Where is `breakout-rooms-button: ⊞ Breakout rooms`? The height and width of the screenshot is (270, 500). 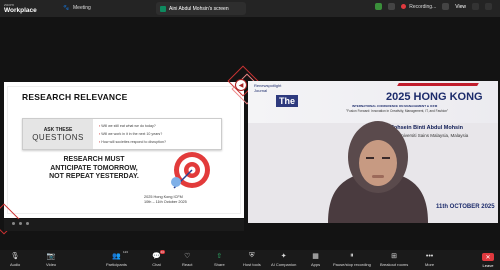 breakout-rooms-button: ⊞ Breakout rooms is located at coordinates (394, 259).